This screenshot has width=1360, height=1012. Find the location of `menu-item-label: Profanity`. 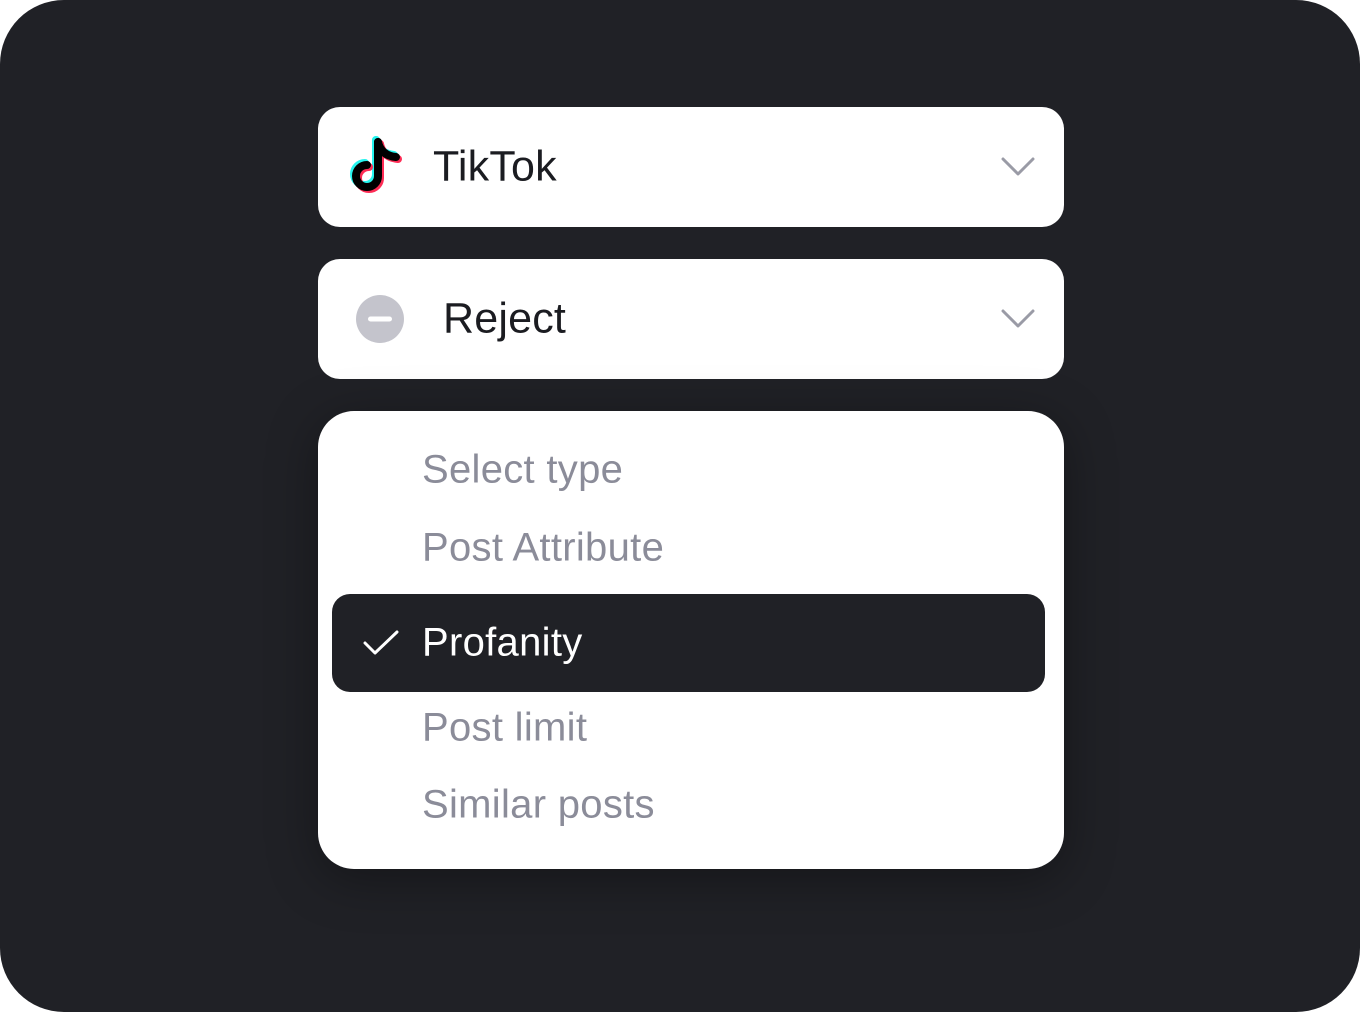

menu-item-label: Profanity is located at coordinates (502, 642).